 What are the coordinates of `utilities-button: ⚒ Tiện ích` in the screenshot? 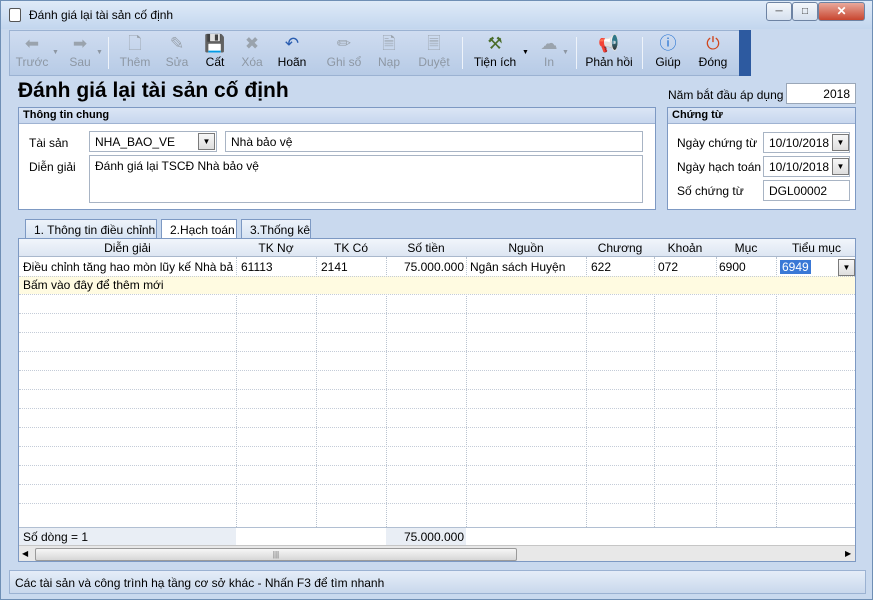 It's located at (495, 53).